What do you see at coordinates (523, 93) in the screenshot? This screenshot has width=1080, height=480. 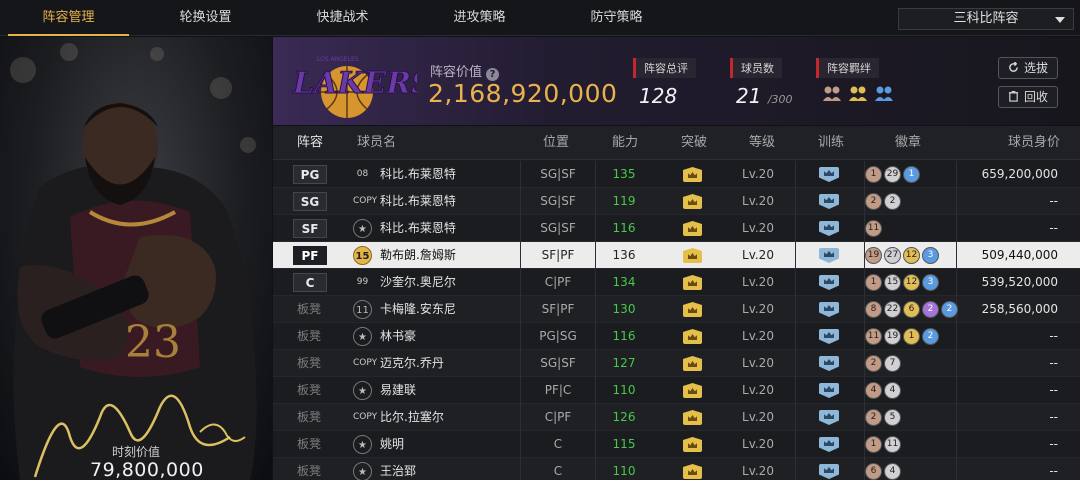 I see `lineup-value: 2,168,920,000` at bounding box center [523, 93].